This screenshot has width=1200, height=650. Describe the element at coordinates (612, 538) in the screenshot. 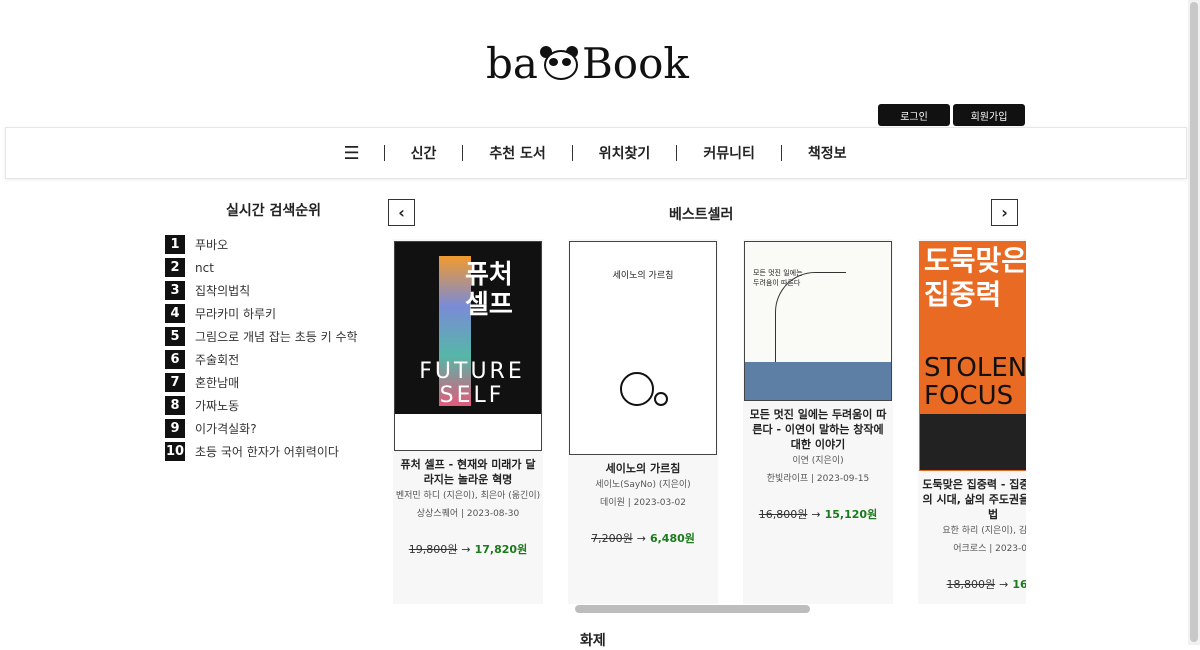

I see `original-price: 7,200원` at that location.